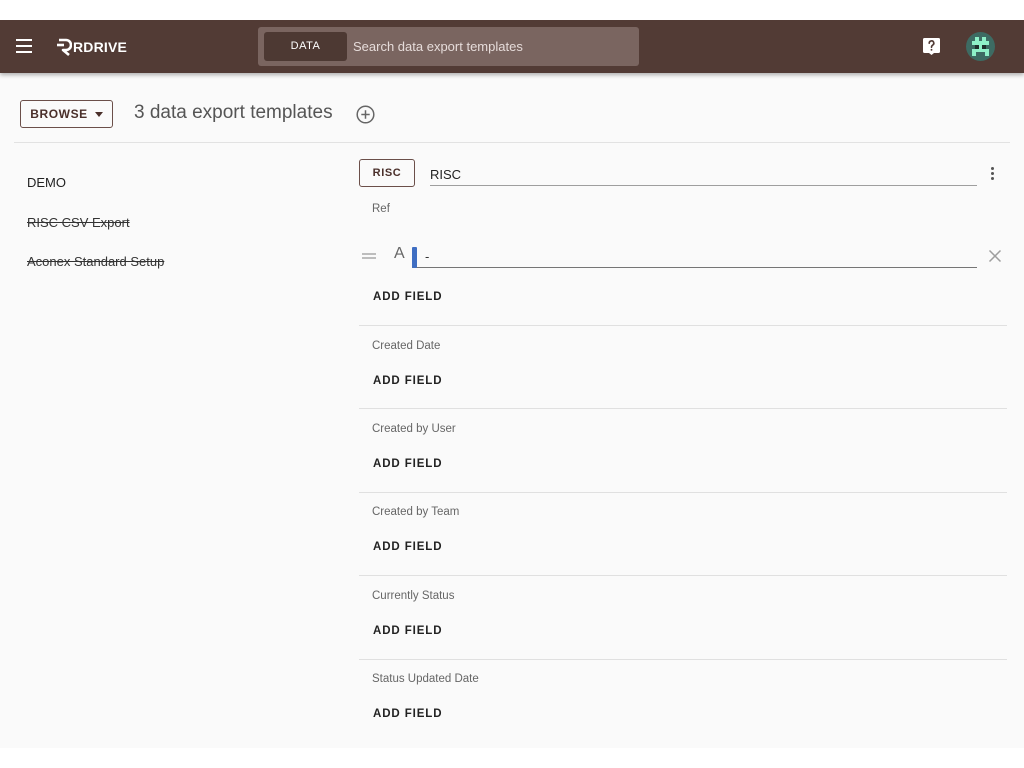 The height and width of the screenshot is (768, 1024). I want to click on more-vert-icon, so click(992, 175).